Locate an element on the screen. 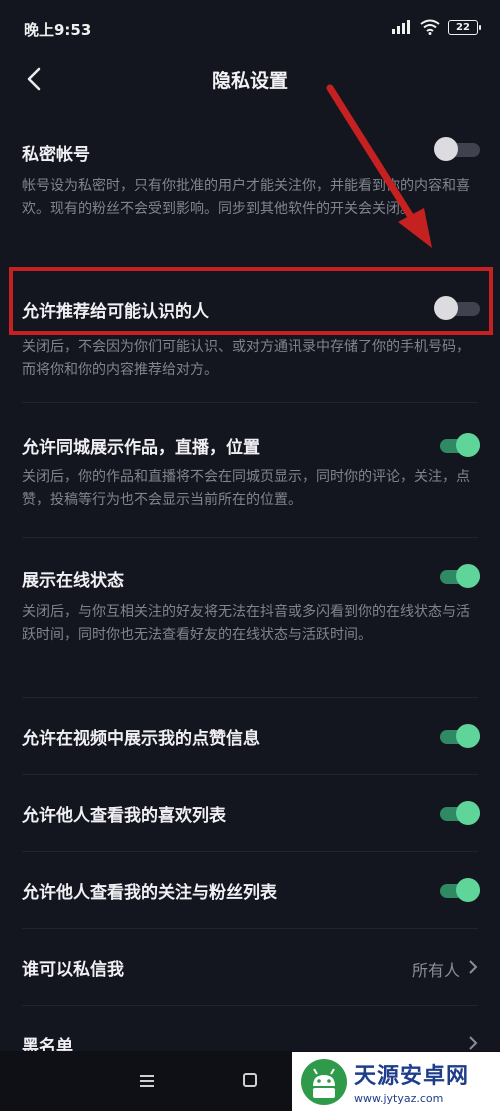  menu-icon is located at coordinates (147, 1081).